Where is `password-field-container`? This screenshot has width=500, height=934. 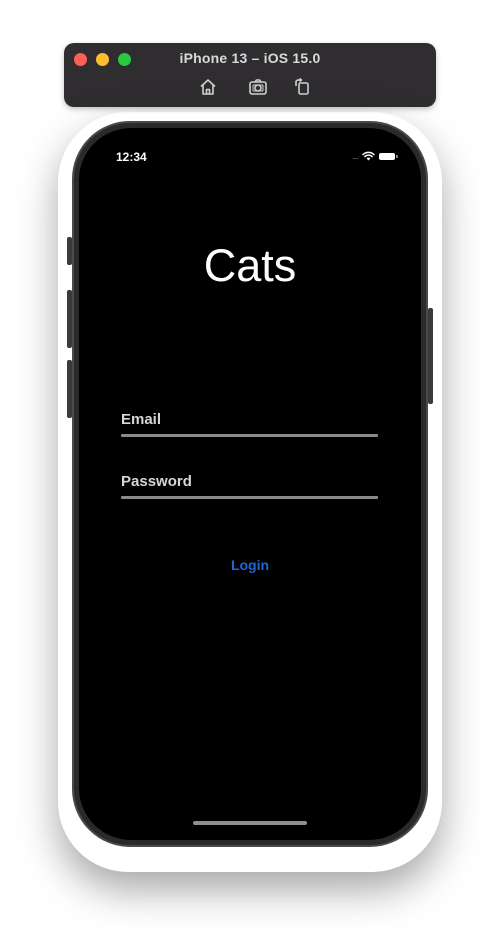 password-field-container is located at coordinates (249, 486).